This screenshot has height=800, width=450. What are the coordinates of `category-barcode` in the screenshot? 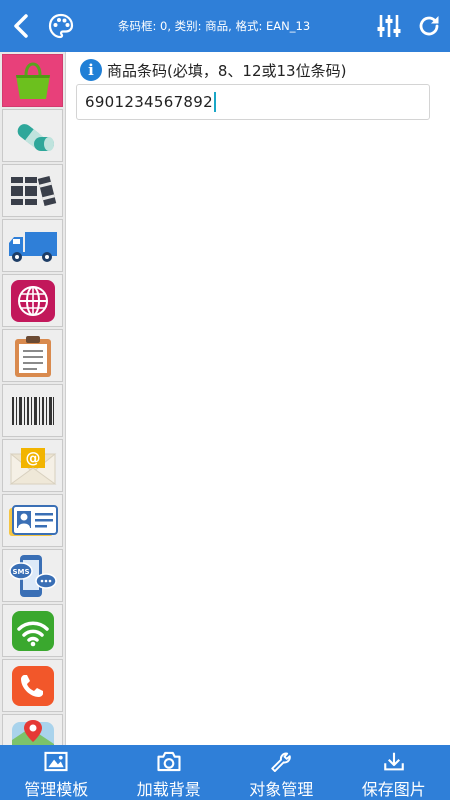 It's located at (32, 410).